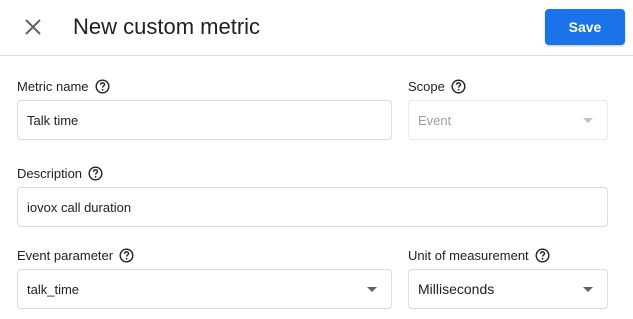  What do you see at coordinates (508, 289) in the screenshot?
I see `unit-of-measurement-select: Milliseconds` at bounding box center [508, 289].